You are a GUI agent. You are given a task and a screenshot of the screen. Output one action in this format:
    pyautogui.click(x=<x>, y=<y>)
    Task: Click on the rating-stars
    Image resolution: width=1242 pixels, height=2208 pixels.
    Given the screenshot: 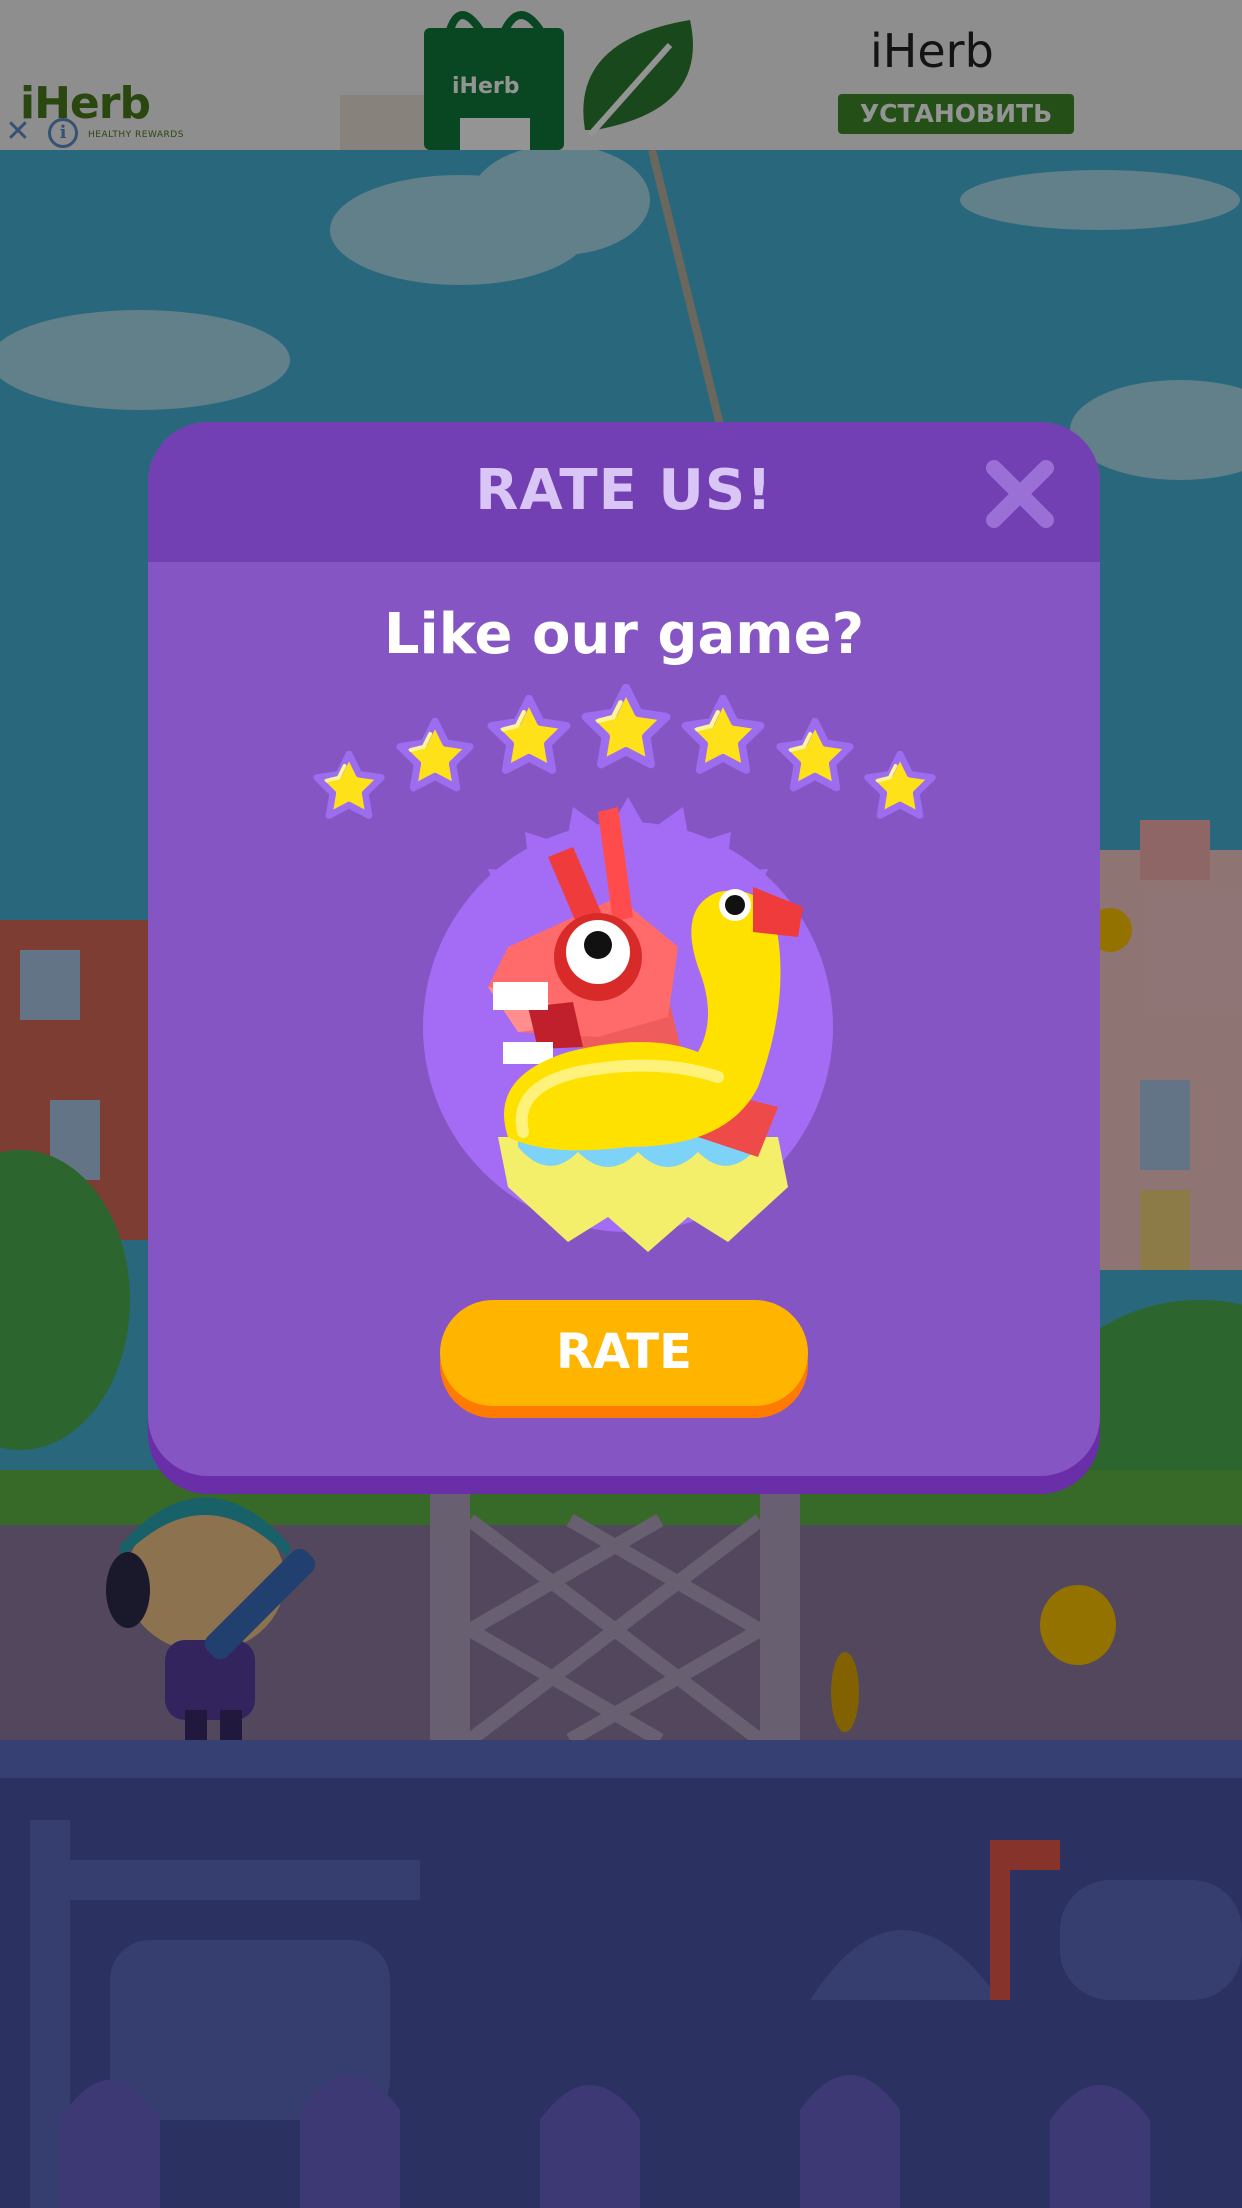 What is the action you would take?
    pyautogui.click(x=624, y=632)
    